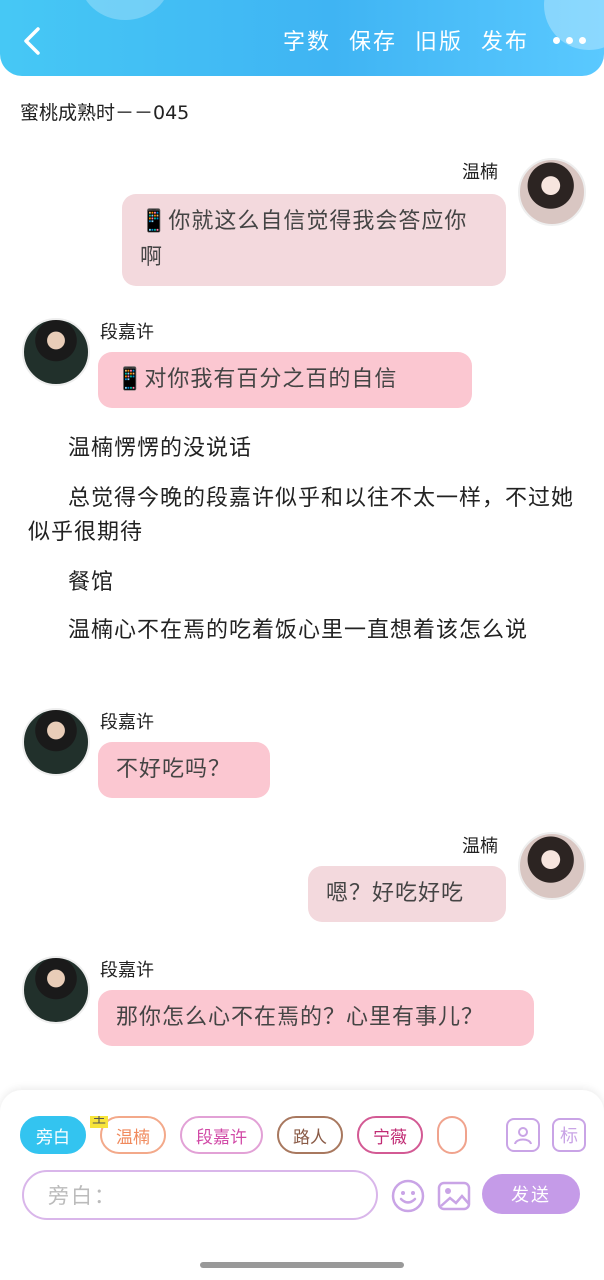 This screenshot has height=1280, width=604. I want to click on composer-panel: 旁白 主 温楠 段嘉许 路人 宁薇 标 旁白： 发送, so click(302, 1185).